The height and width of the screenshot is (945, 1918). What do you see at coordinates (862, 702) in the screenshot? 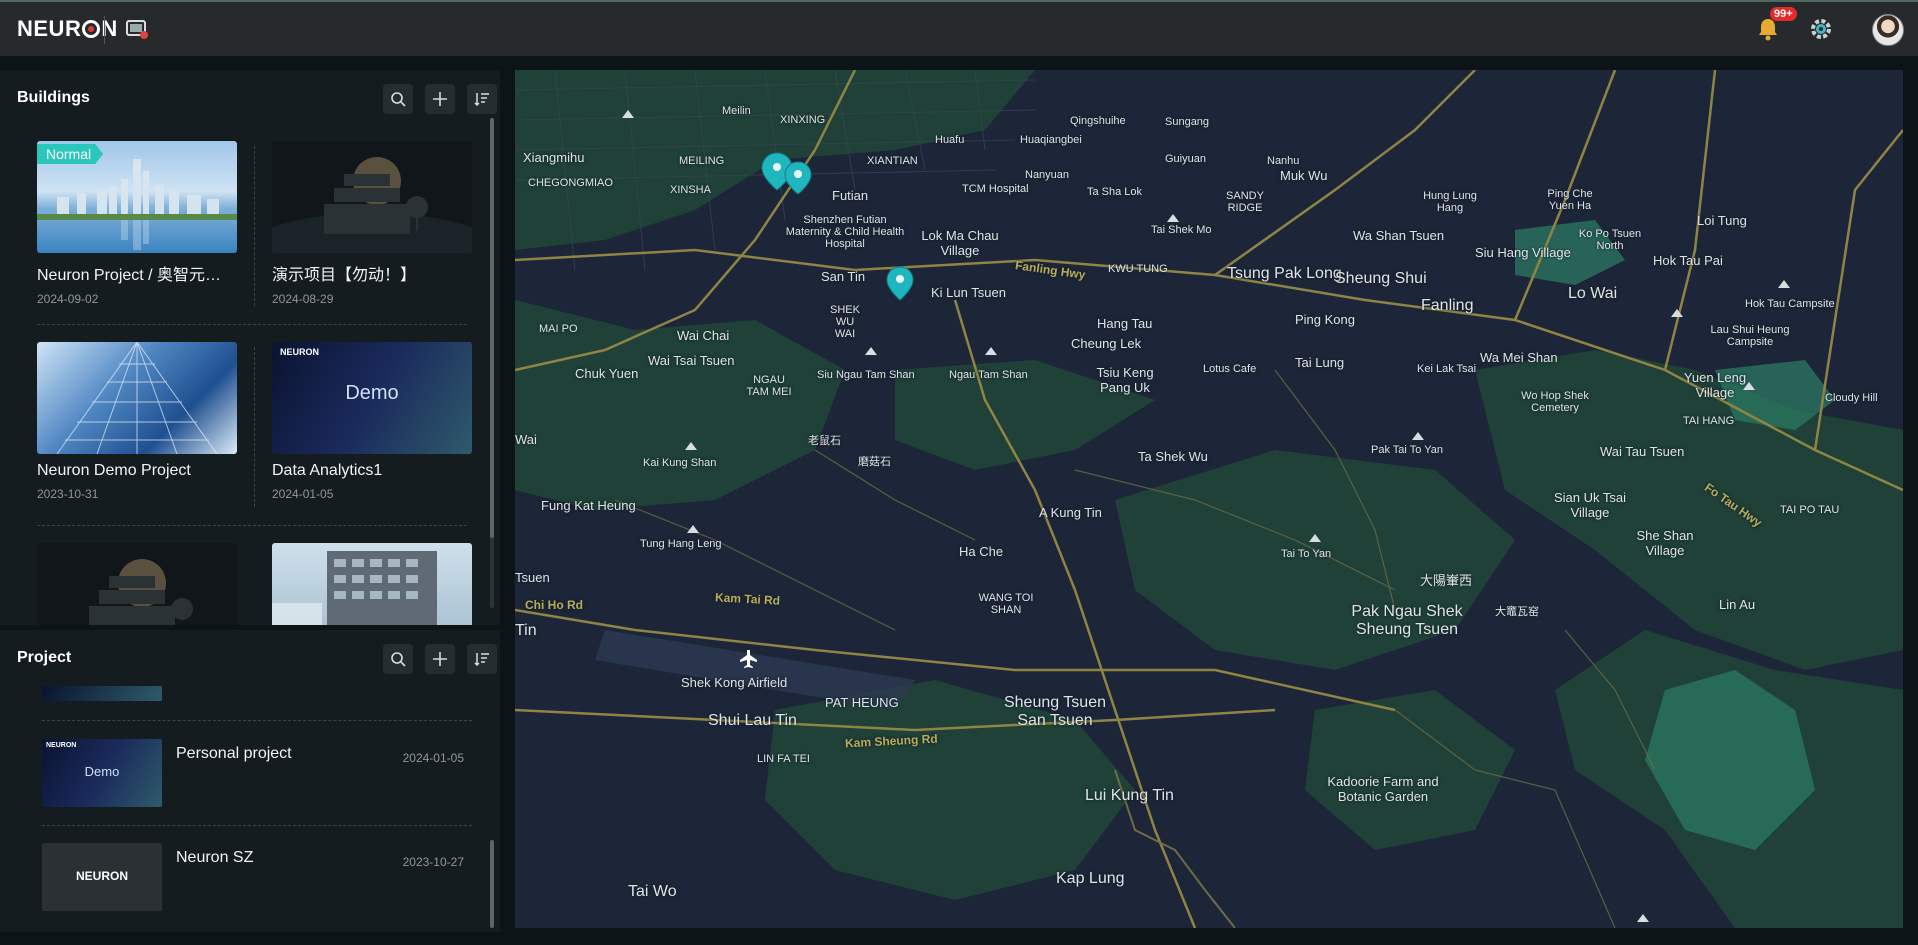
I see `map-label: PAT HEUNG` at bounding box center [862, 702].